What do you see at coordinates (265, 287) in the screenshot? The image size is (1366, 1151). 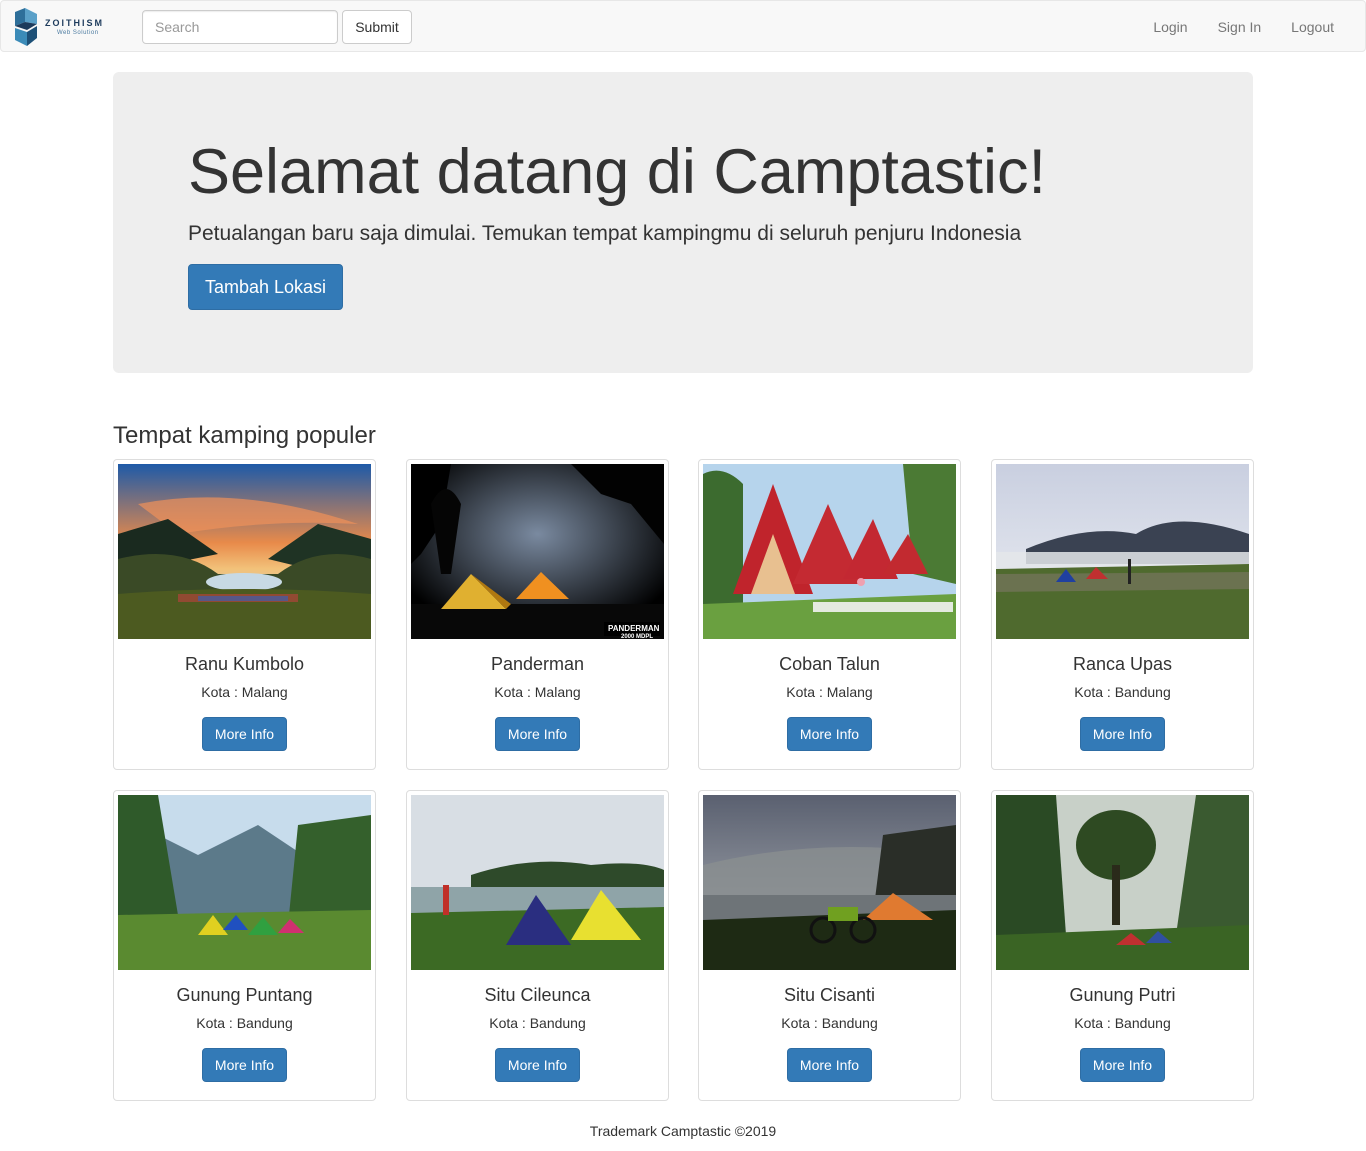 I see `add-location-button: Tambah Lokasi` at bounding box center [265, 287].